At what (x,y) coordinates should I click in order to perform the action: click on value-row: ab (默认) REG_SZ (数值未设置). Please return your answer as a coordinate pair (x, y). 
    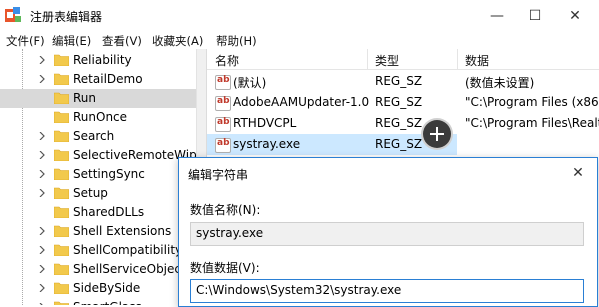
    Looking at the image, I should click on (403, 81).